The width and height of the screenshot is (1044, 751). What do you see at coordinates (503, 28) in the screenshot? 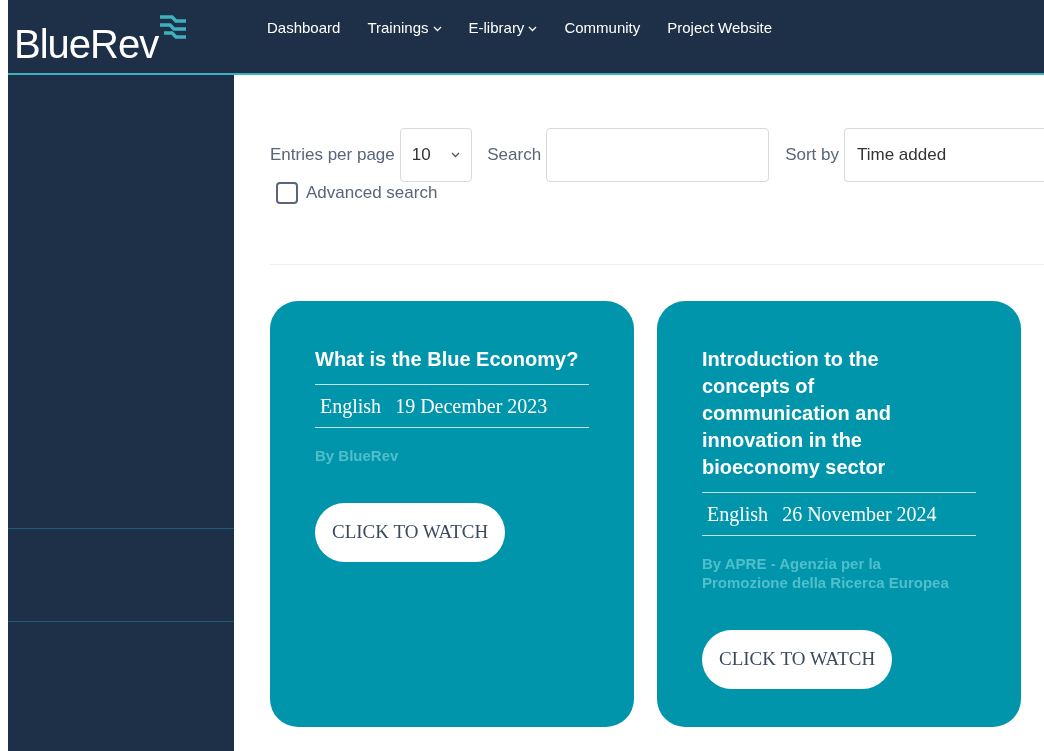
I see `nav-link: E-library` at bounding box center [503, 28].